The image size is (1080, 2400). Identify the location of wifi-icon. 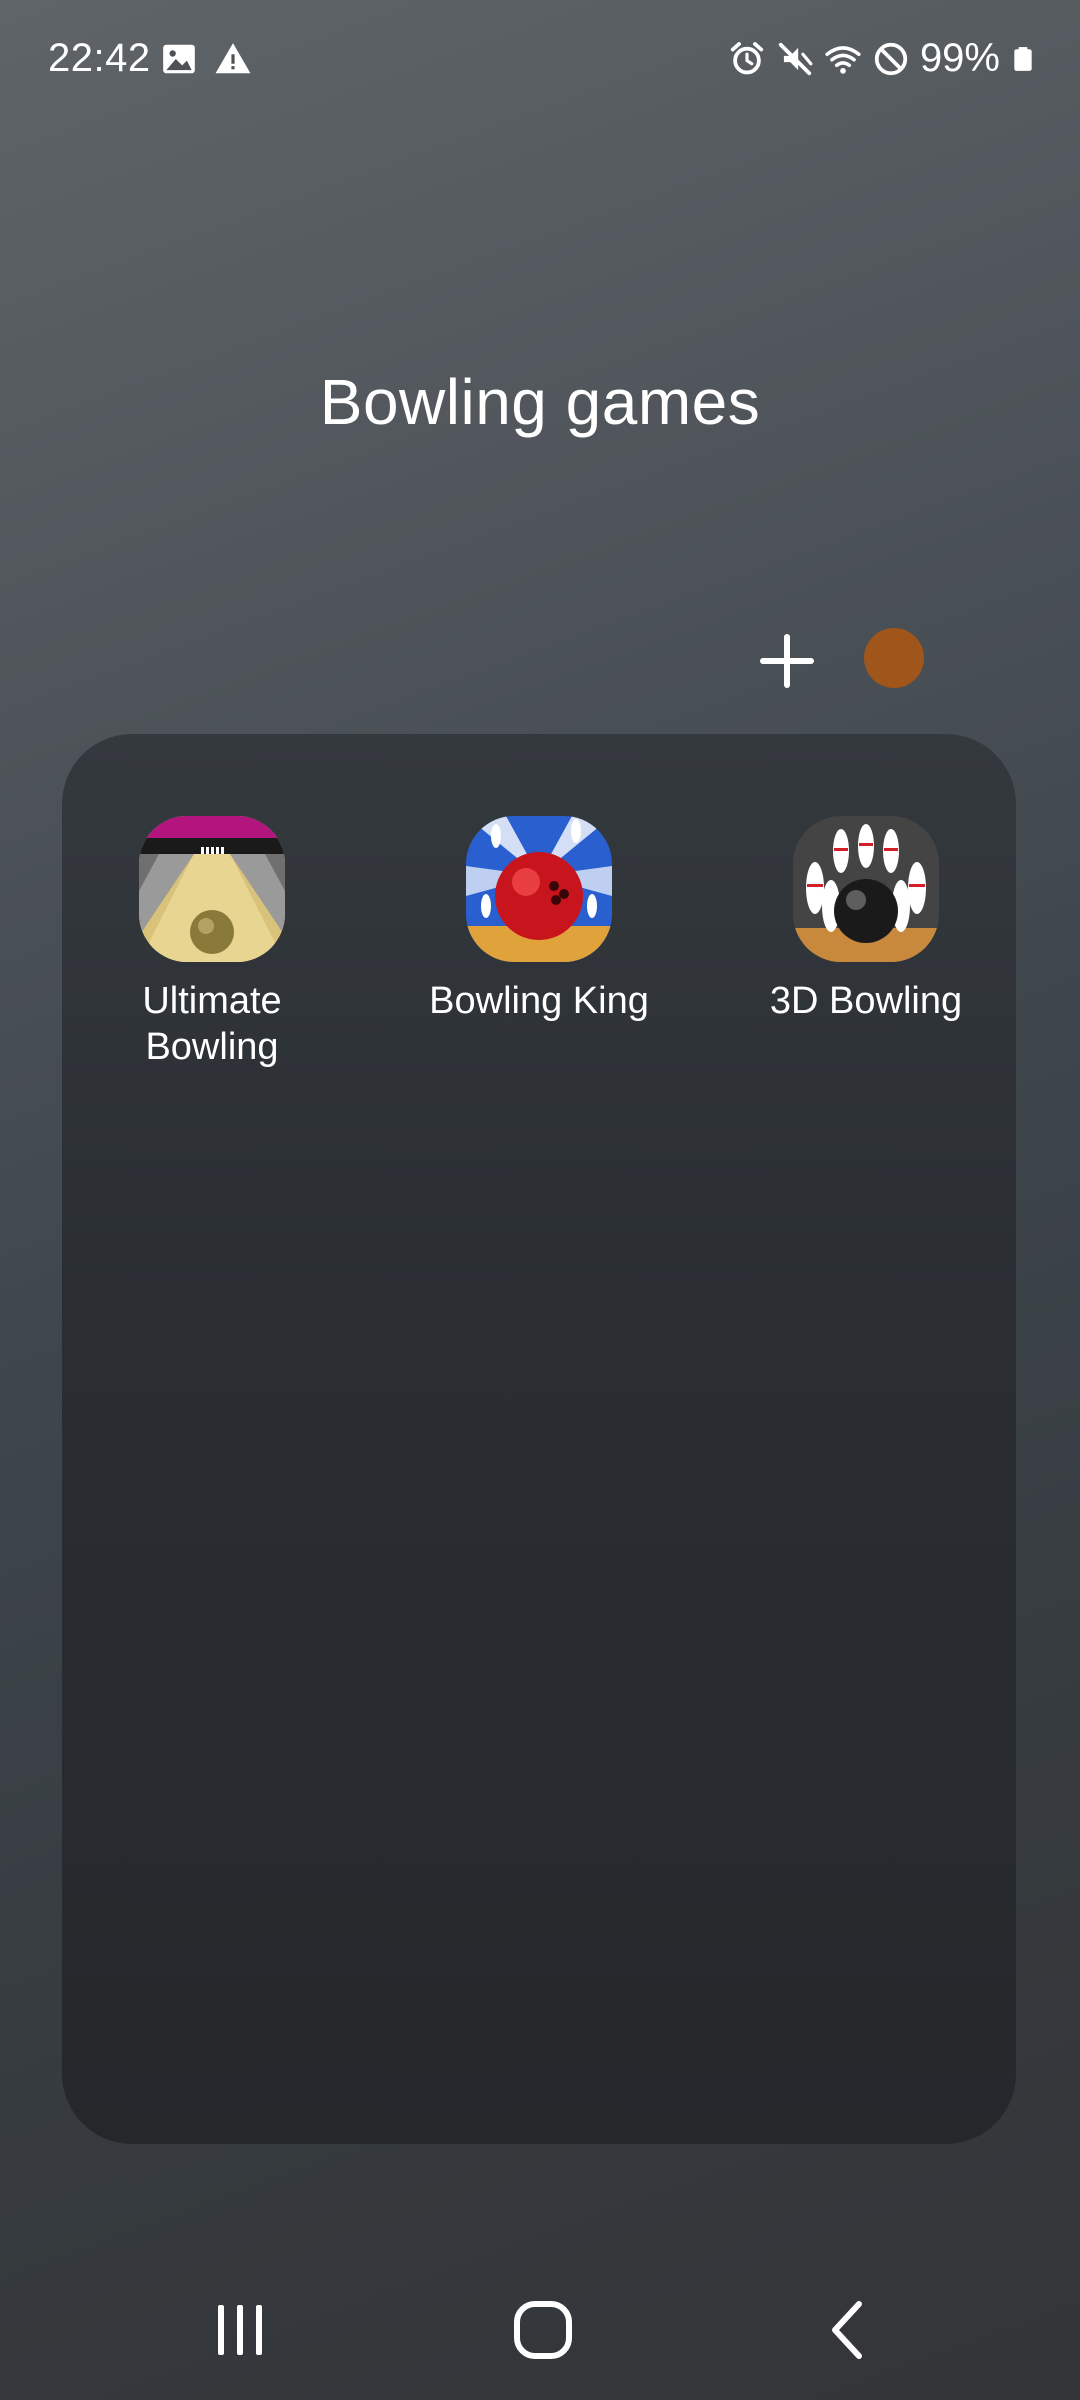
(843, 59).